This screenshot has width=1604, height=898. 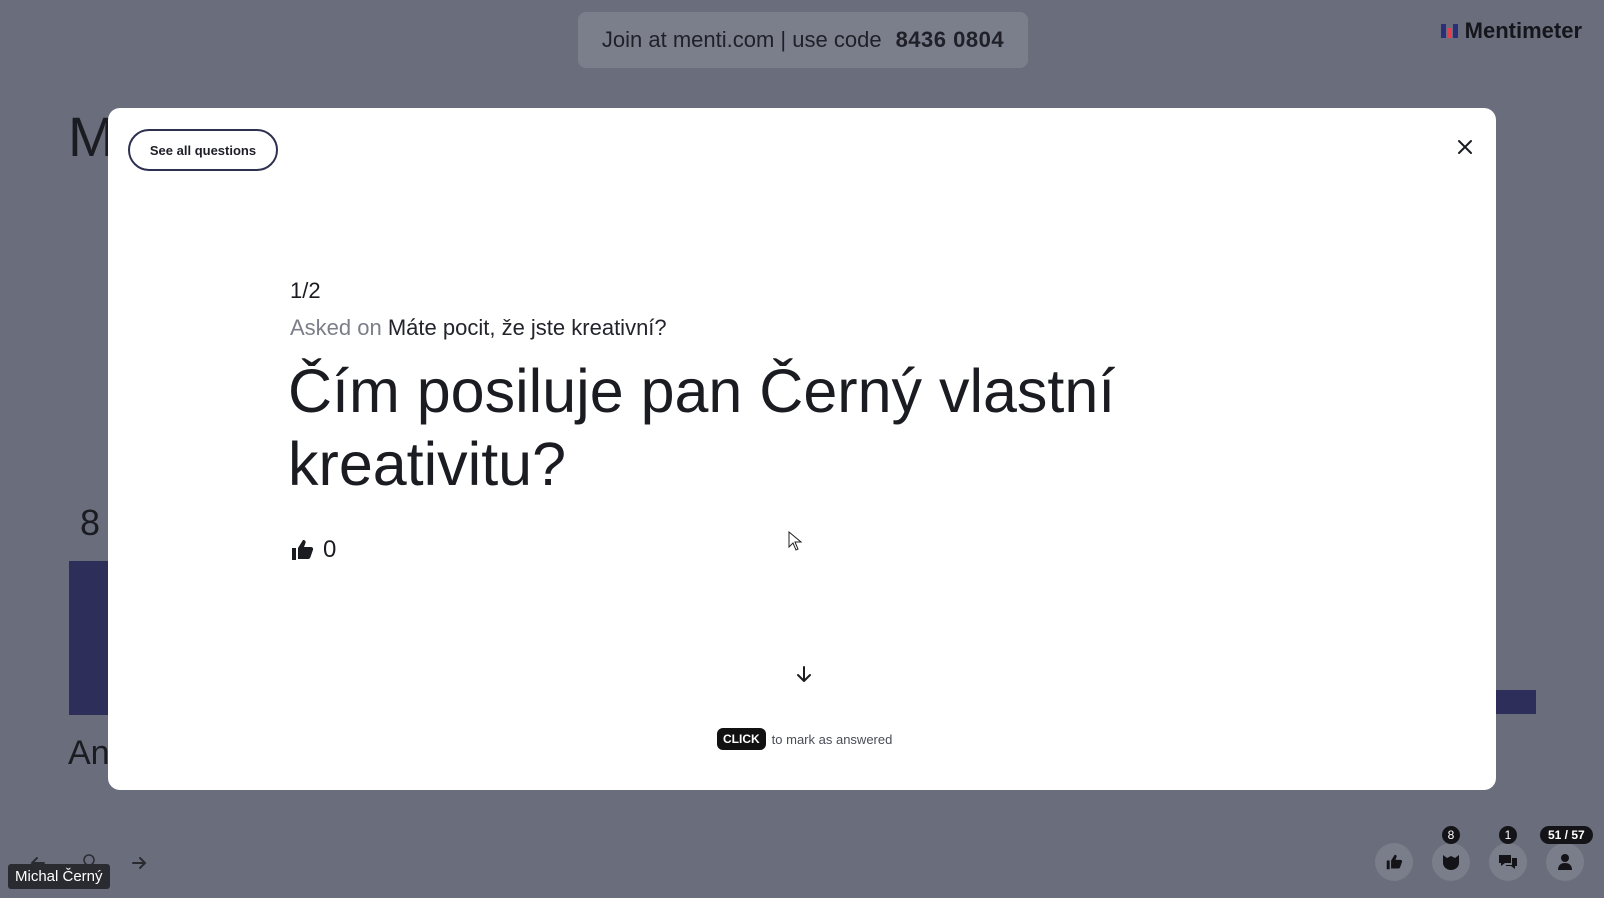 What do you see at coordinates (336, 327) in the screenshot?
I see `asked-on-prefix: Asked on` at bounding box center [336, 327].